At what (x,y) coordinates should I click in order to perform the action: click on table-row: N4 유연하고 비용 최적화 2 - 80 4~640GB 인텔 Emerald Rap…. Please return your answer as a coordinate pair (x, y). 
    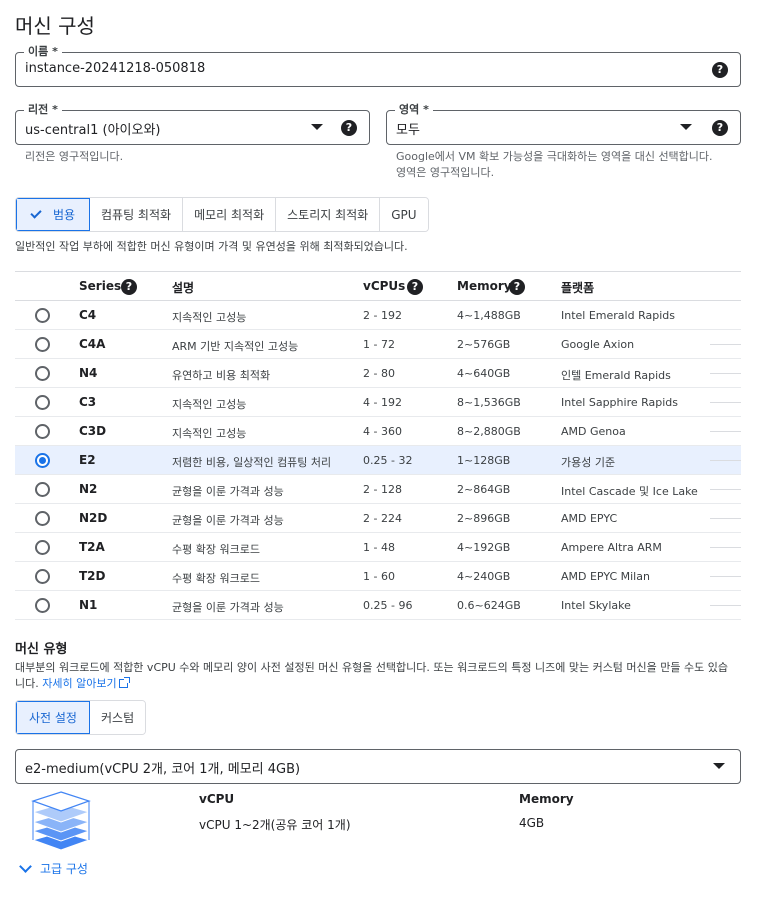
    Looking at the image, I should click on (378, 373).